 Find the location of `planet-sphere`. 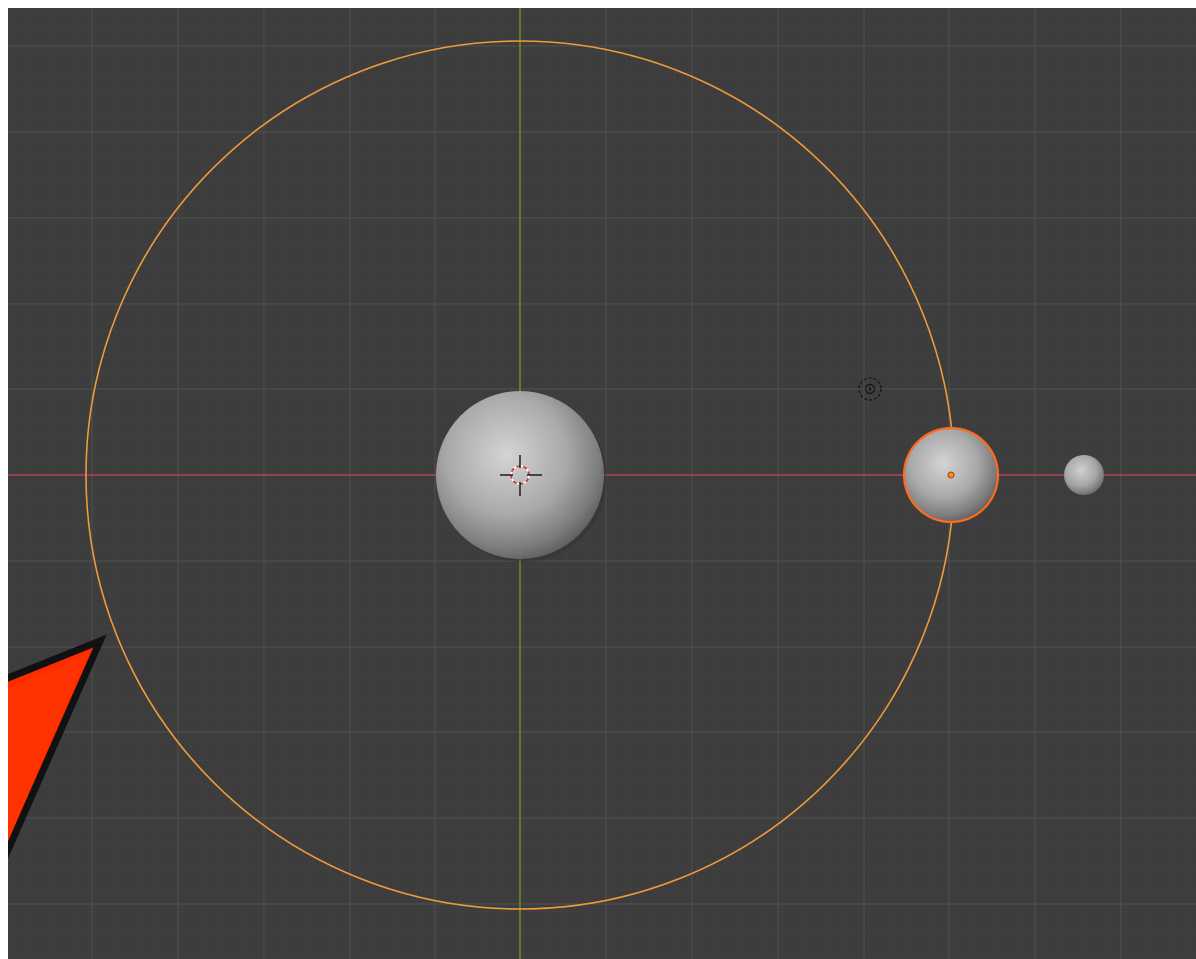

planet-sphere is located at coordinates (951, 475).